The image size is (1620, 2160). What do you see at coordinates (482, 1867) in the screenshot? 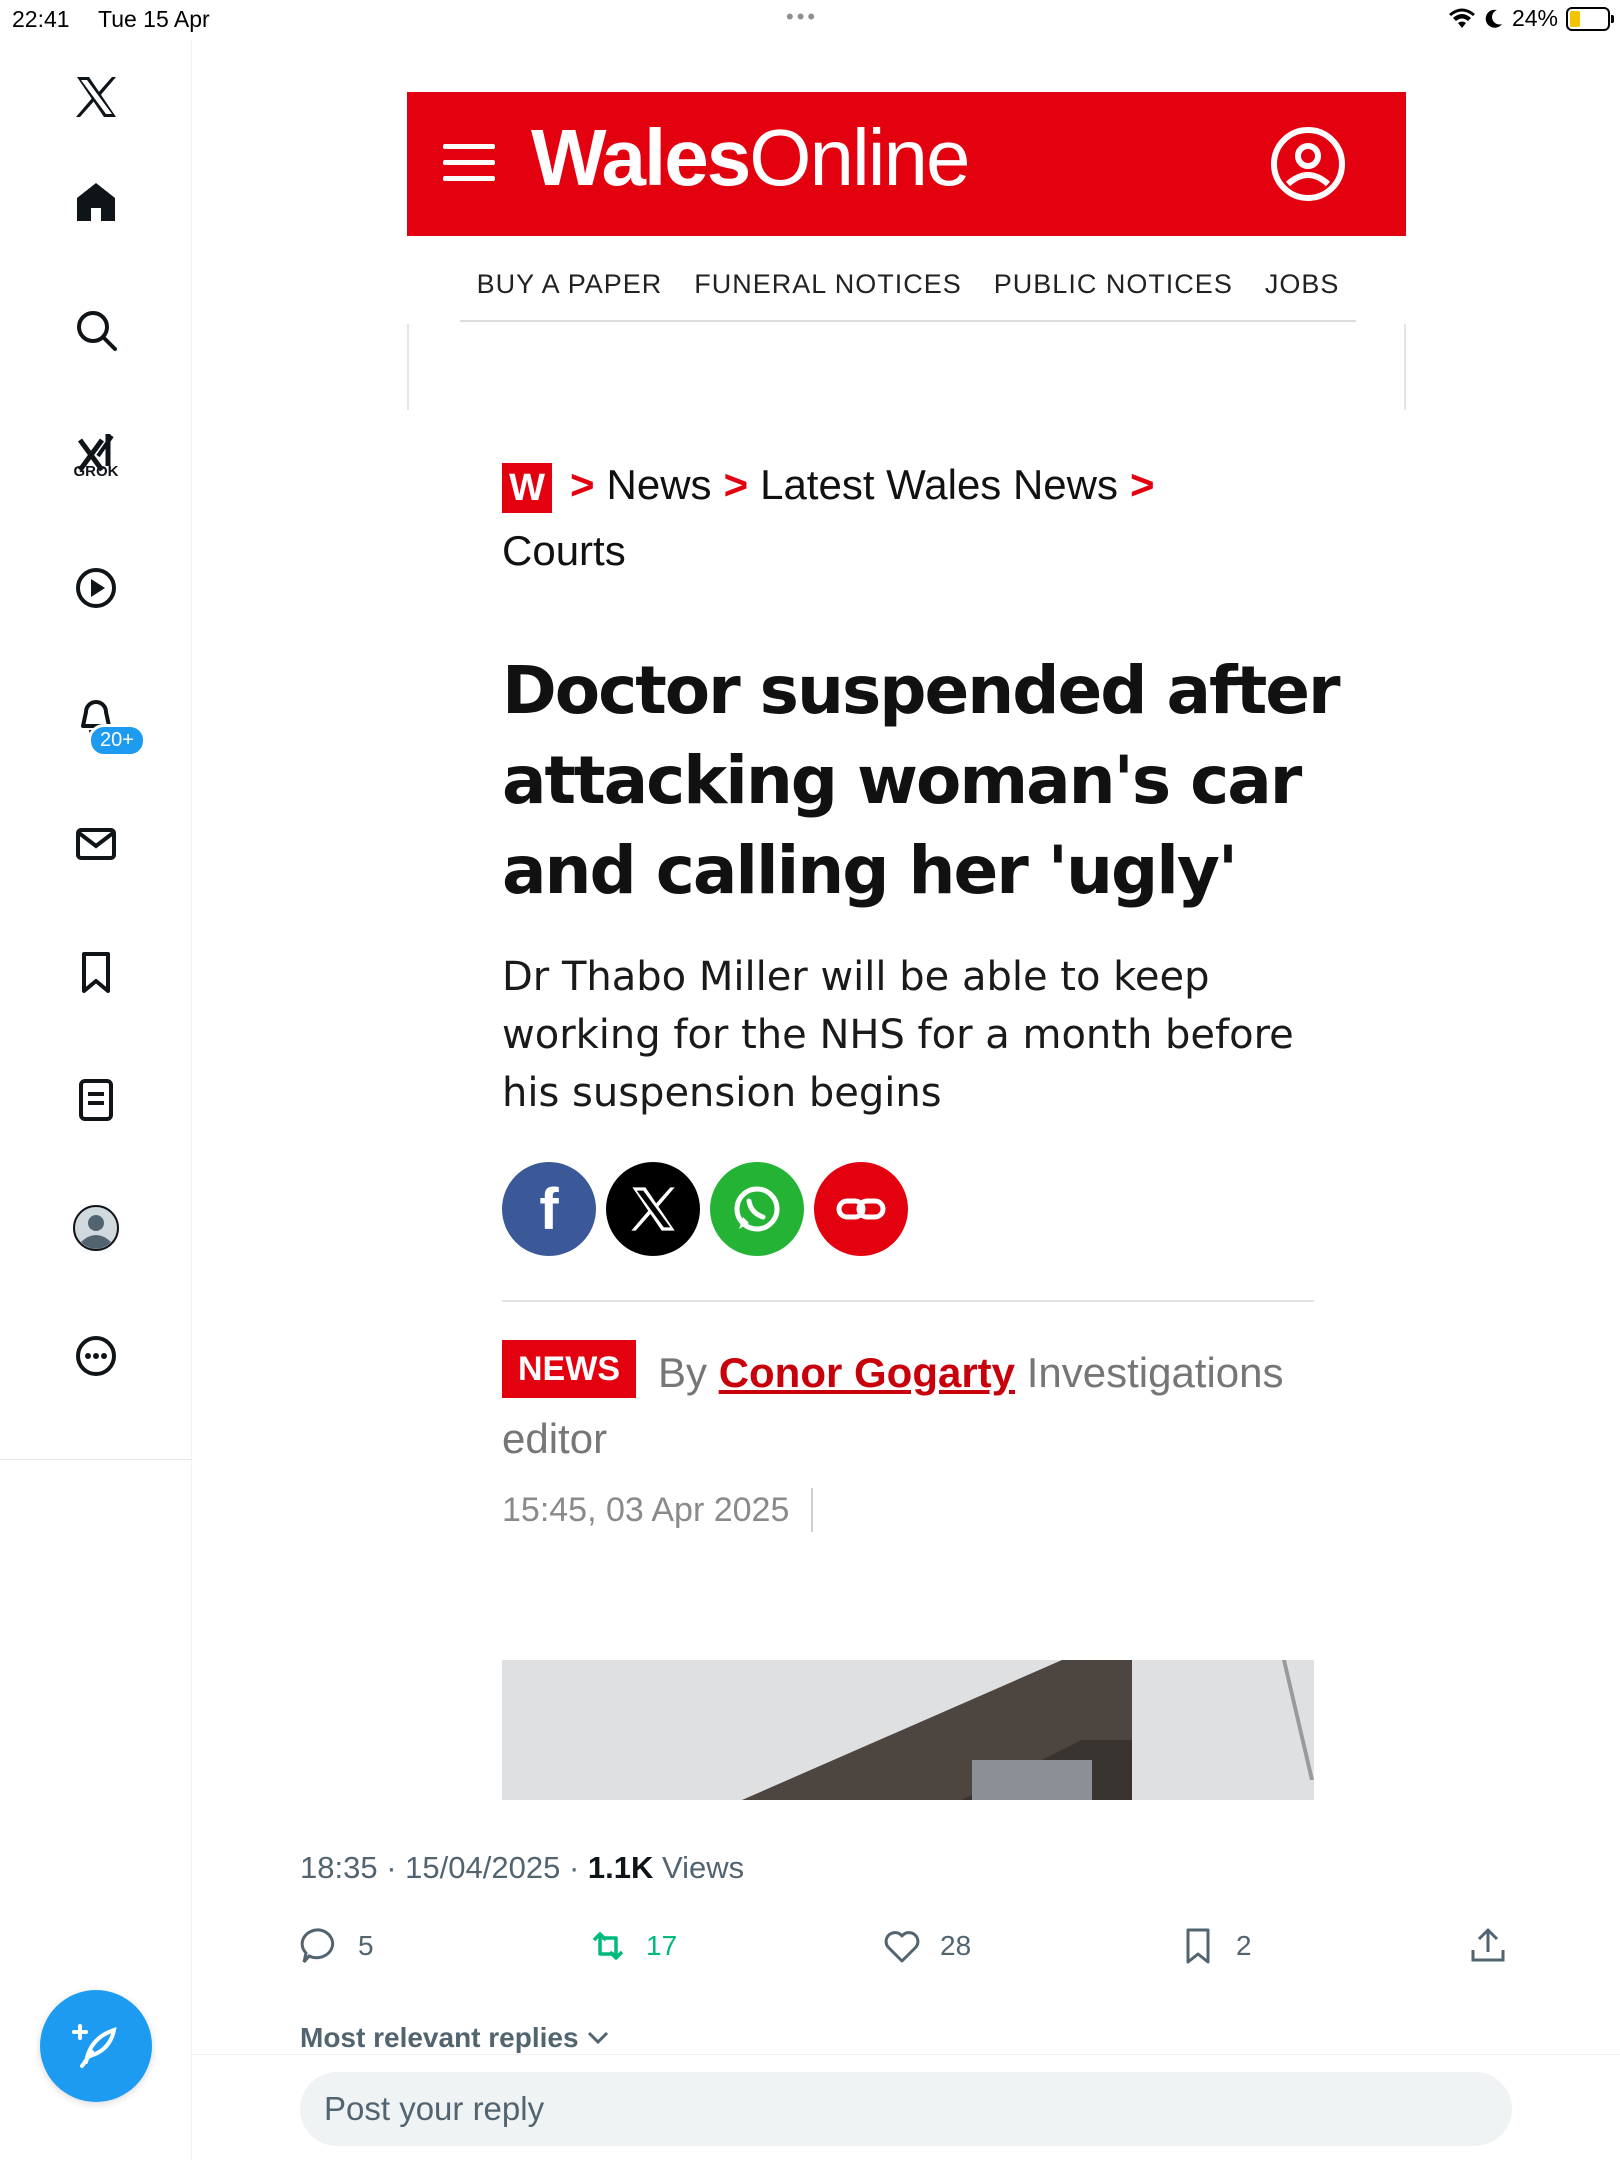
I see `post-date: 15/04/2025` at bounding box center [482, 1867].